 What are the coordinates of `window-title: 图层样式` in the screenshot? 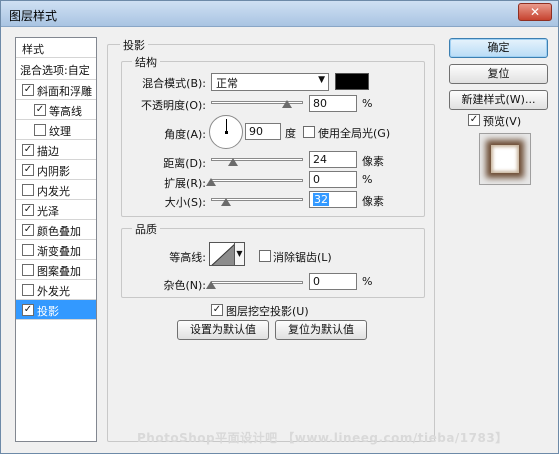 It's located at (33, 16).